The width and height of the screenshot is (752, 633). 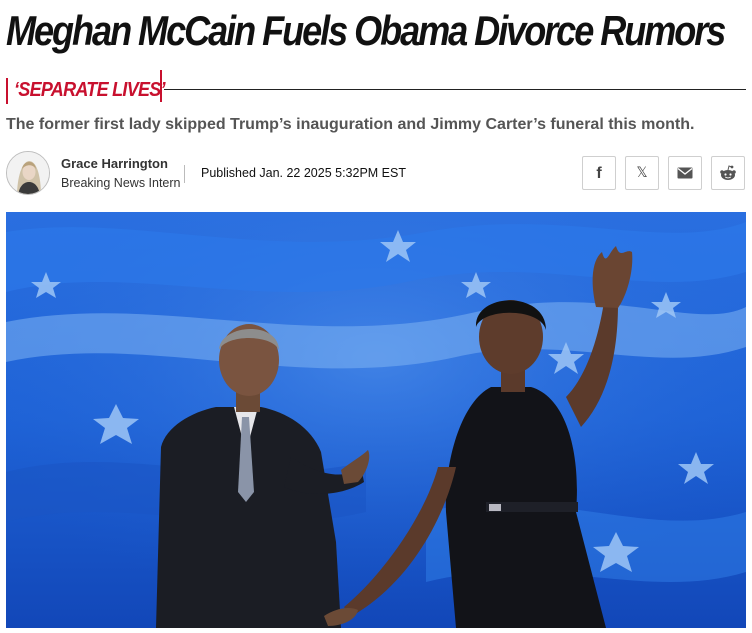 I want to click on share-reddit-button, so click(x=728, y=173).